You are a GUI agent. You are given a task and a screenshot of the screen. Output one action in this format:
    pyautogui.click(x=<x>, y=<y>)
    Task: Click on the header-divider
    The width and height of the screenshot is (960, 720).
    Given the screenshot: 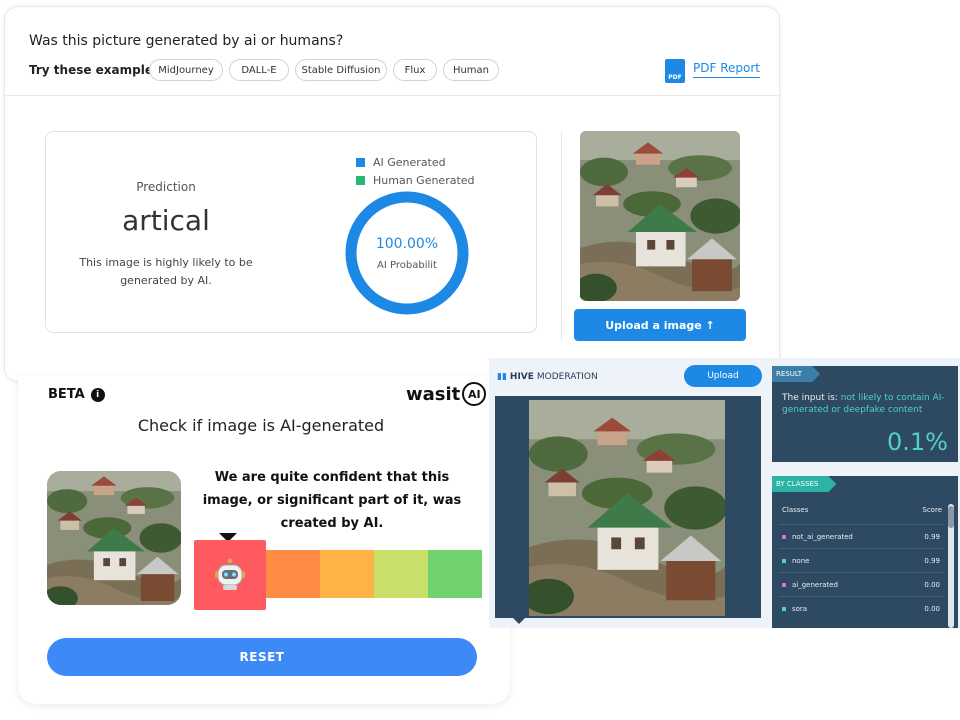 What is the action you would take?
    pyautogui.click(x=392, y=95)
    